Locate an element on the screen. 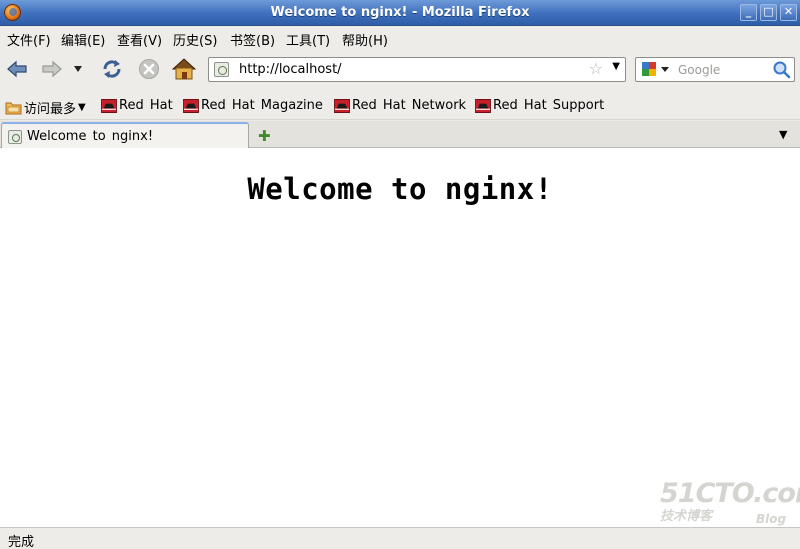 The height and width of the screenshot is (549, 800). forward-button is located at coordinates (52, 69).